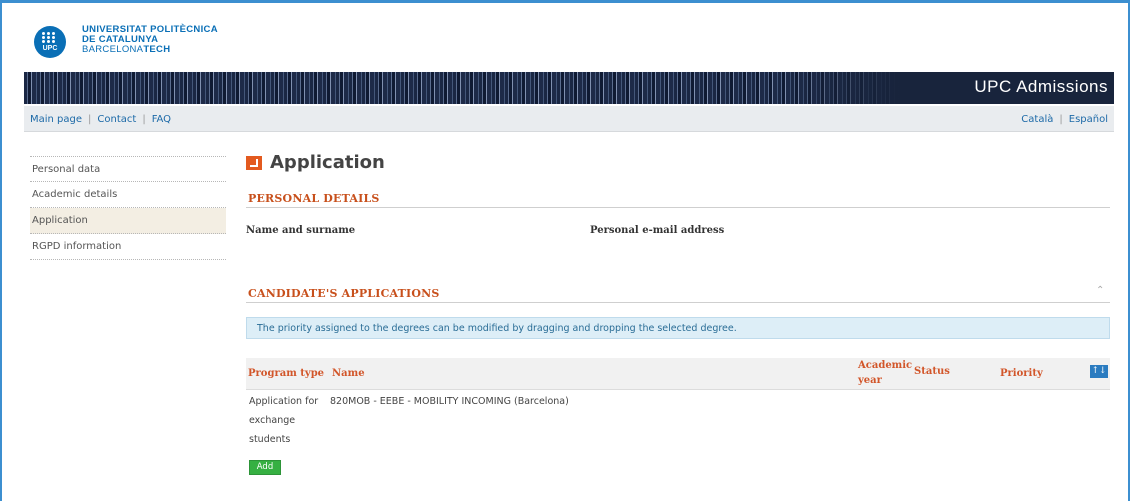 The height and width of the screenshot is (501, 1130). Describe the element at coordinates (348, 373) in the screenshot. I see `column-name: Name` at that location.